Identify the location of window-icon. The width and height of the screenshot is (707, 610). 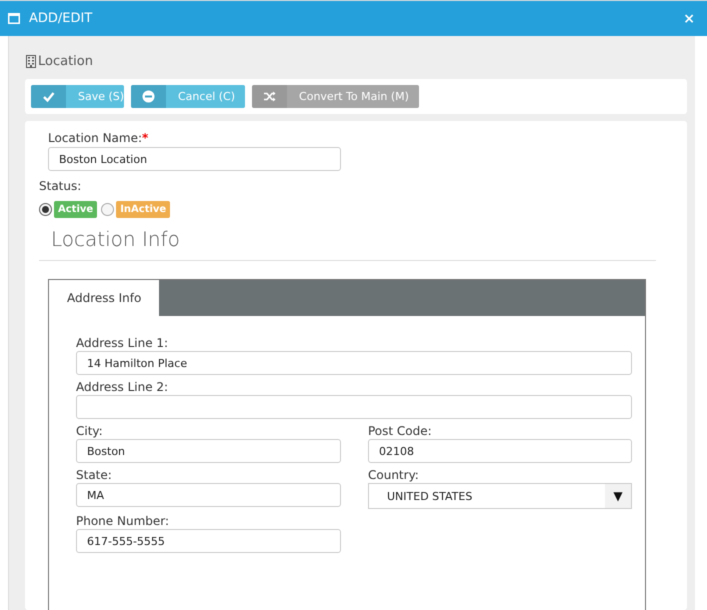
(14, 18).